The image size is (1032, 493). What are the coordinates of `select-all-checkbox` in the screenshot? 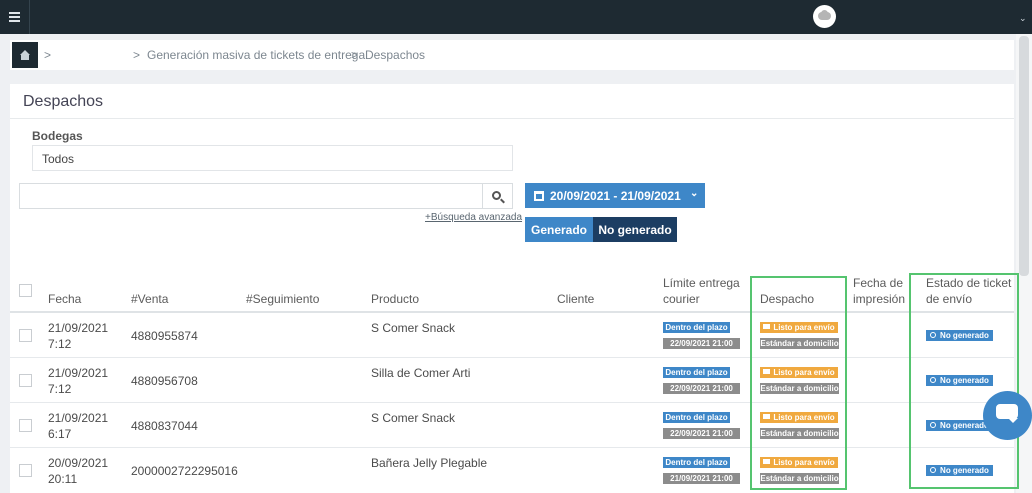 It's located at (25, 290).